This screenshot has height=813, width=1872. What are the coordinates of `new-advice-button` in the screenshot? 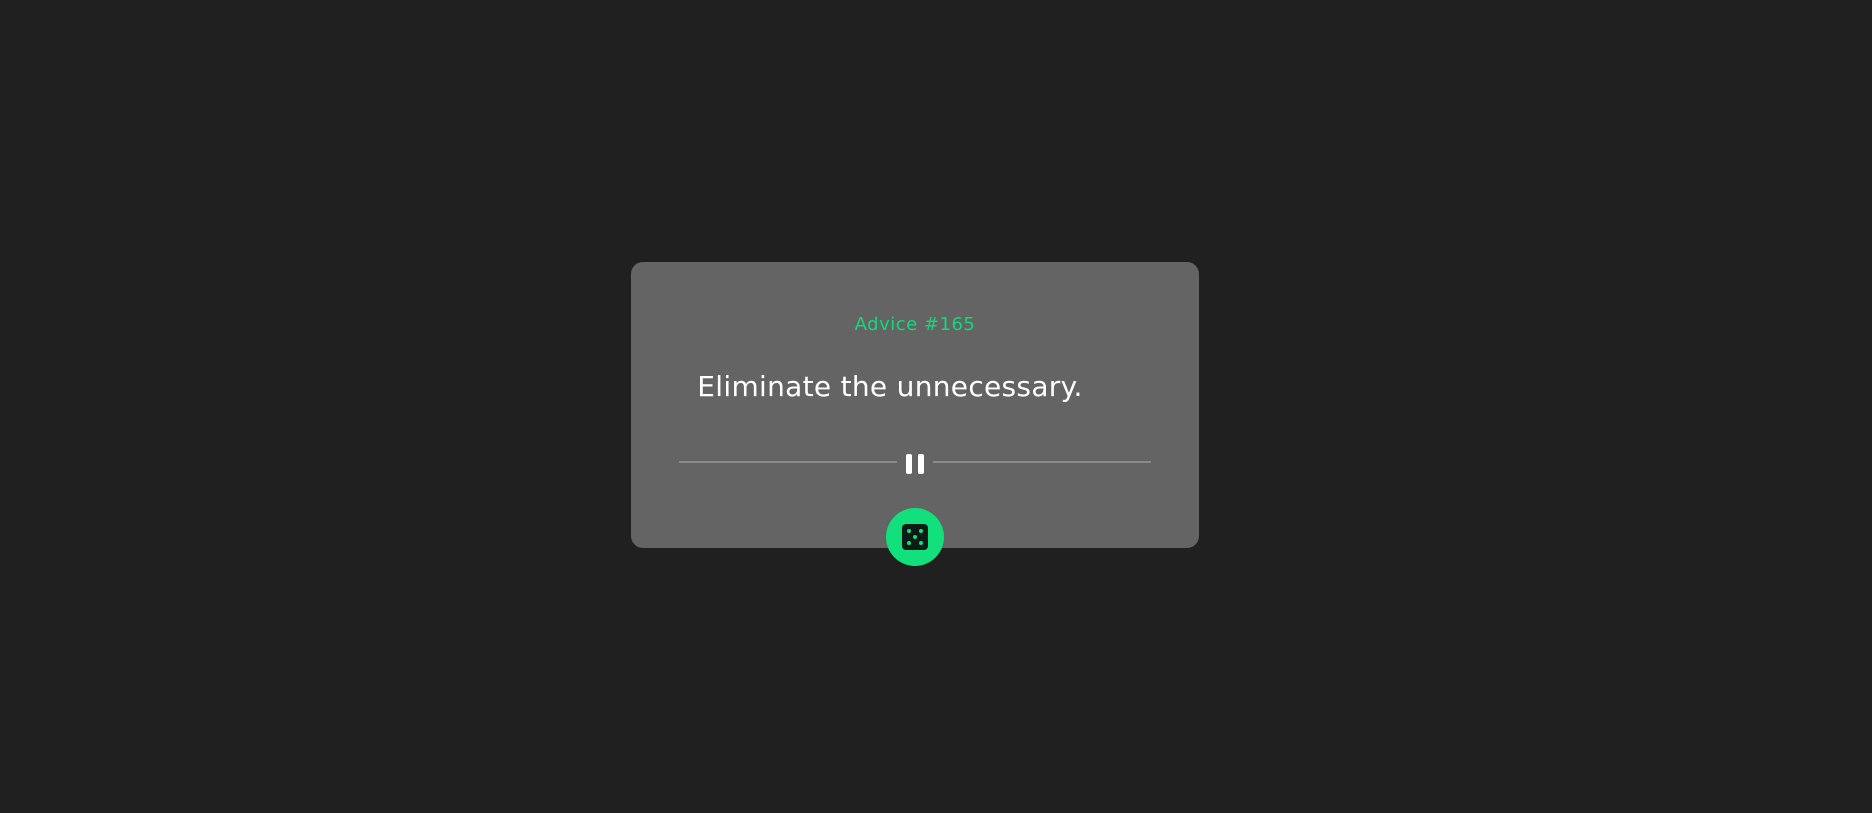 It's located at (915, 537).